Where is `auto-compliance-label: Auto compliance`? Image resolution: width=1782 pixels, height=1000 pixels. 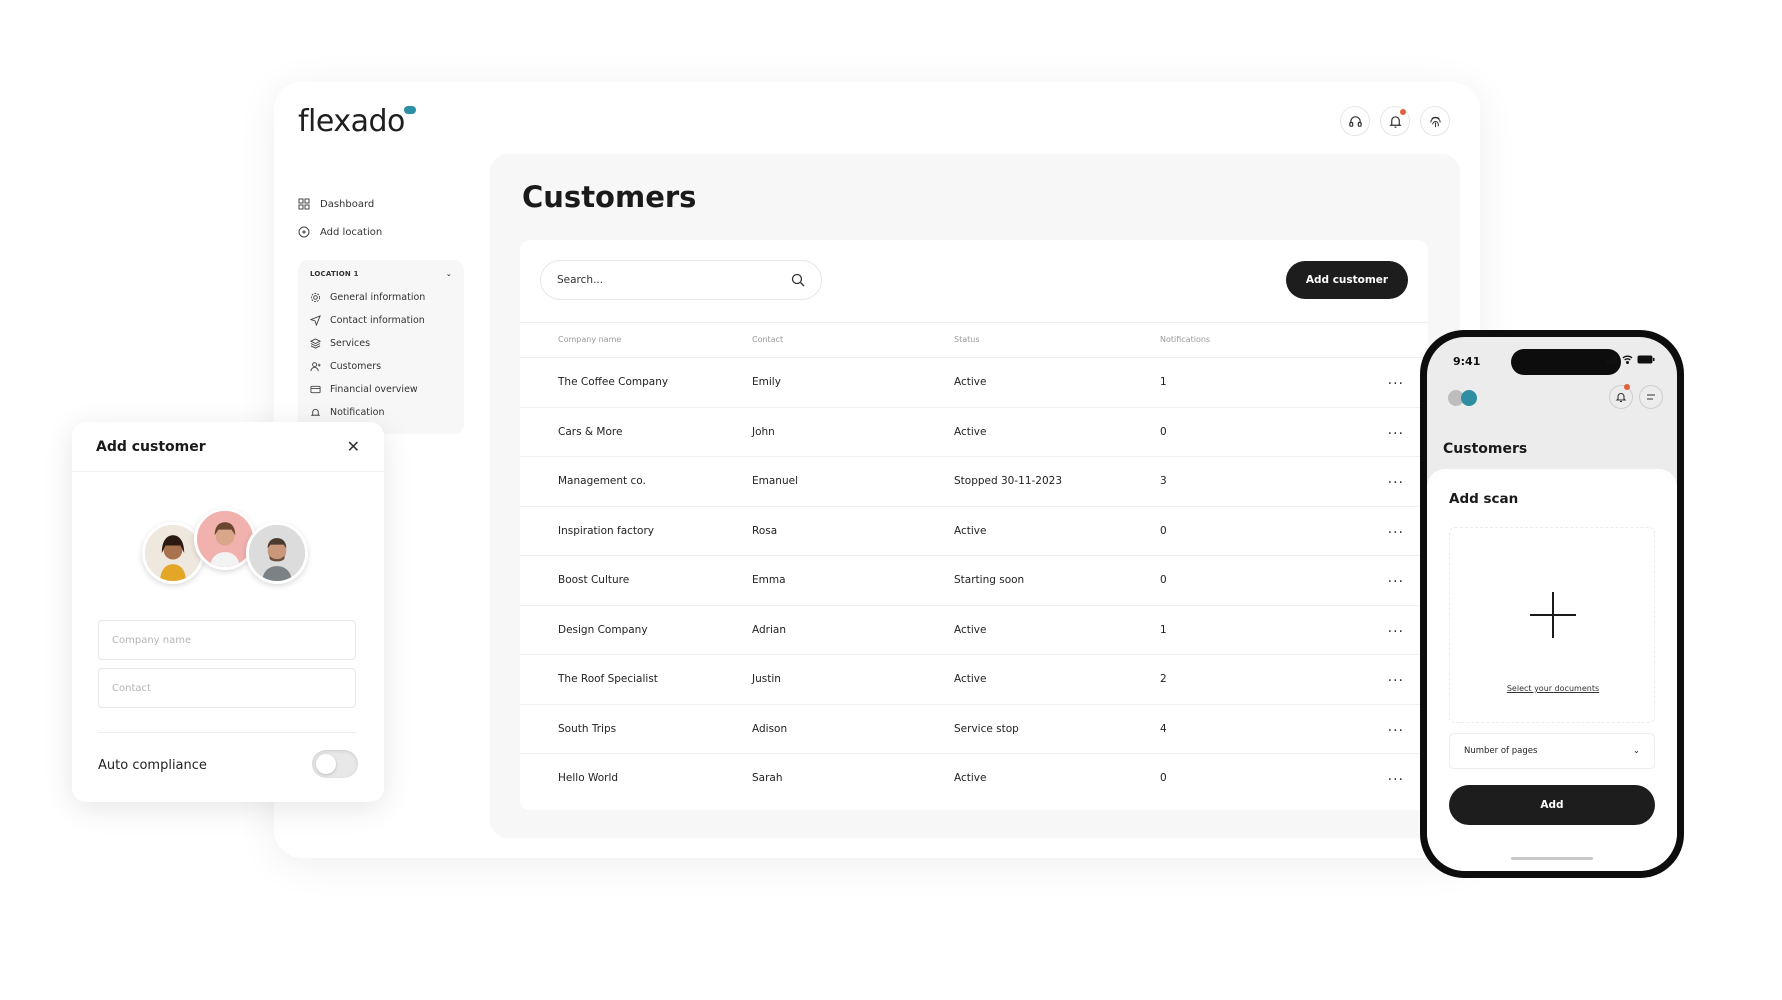
auto-compliance-label: Auto compliance is located at coordinates (152, 765).